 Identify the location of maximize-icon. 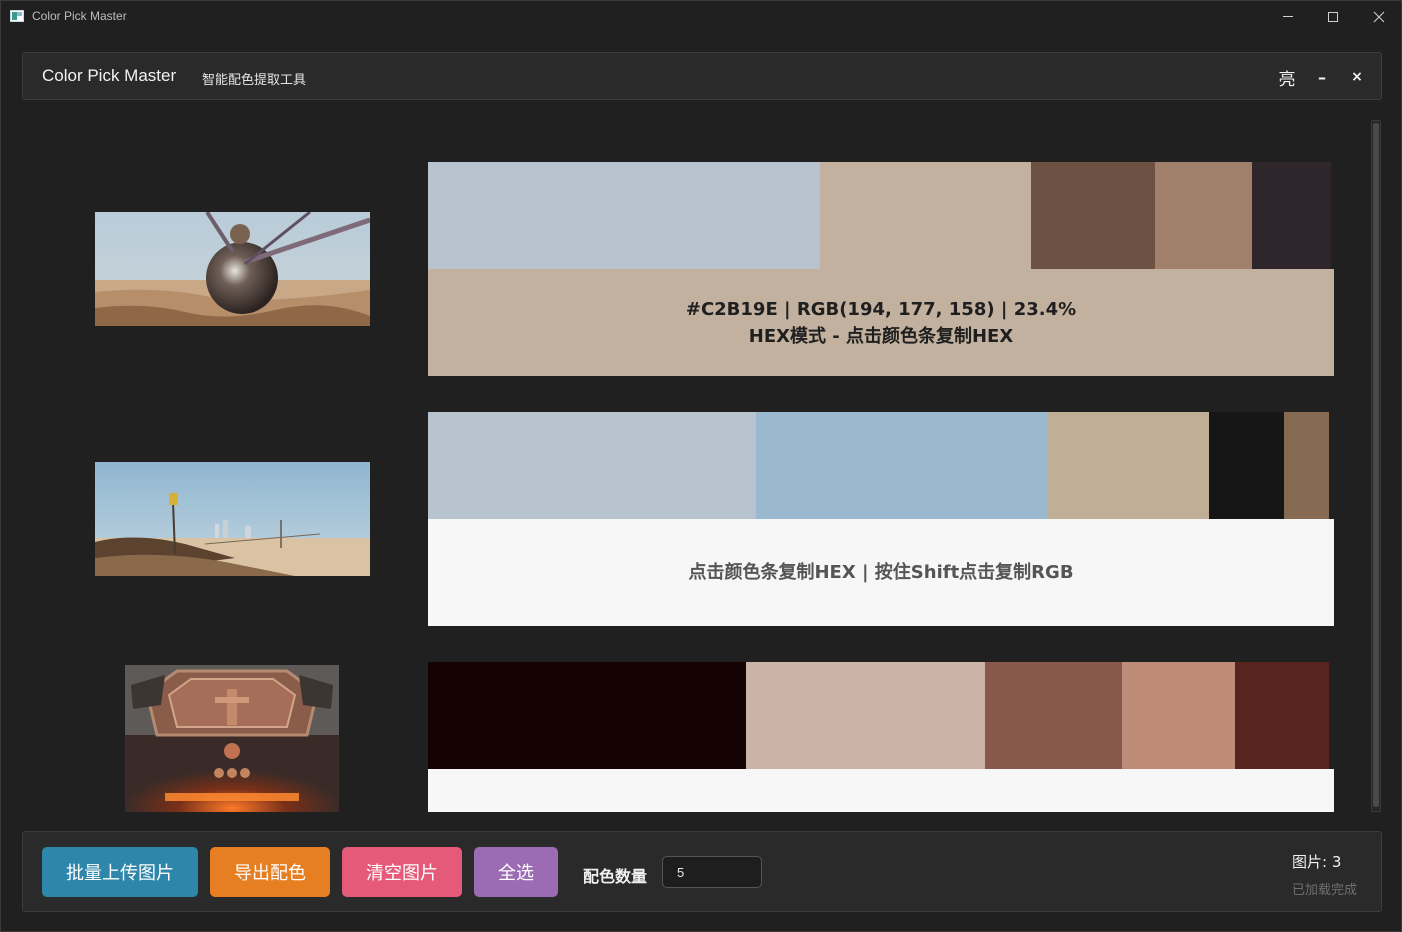
(1333, 16).